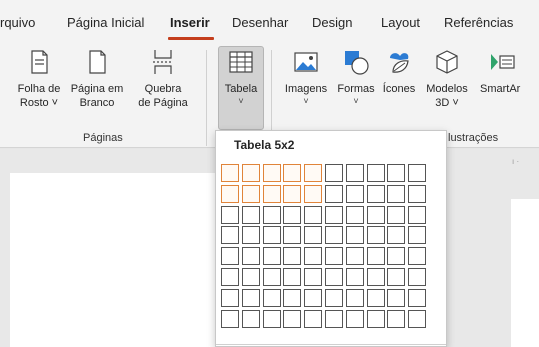 This screenshot has height=347, width=539. I want to click on cover-page-button: Folha de Rosto ˅, so click(39, 79).